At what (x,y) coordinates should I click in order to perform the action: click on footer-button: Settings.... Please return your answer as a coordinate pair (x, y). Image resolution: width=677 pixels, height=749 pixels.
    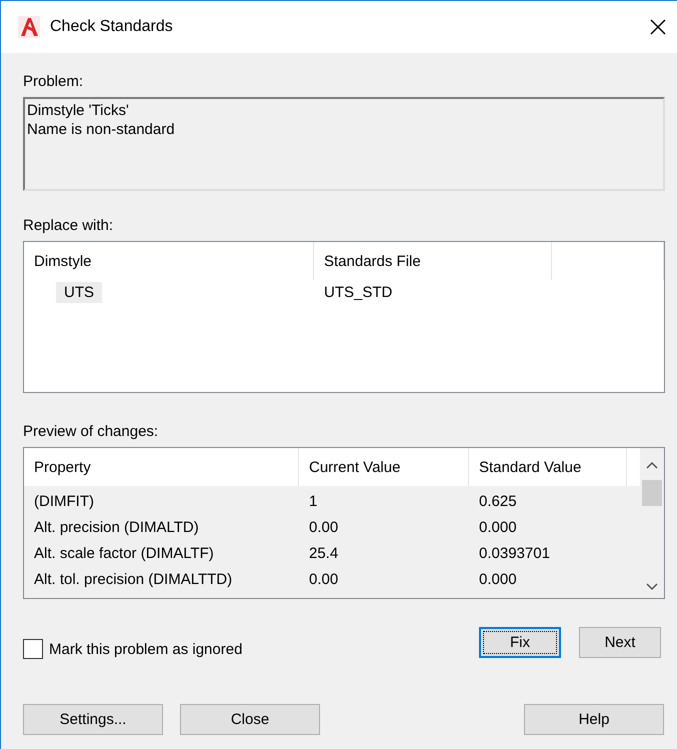
    Looking at the image, I should click on (93, 719).